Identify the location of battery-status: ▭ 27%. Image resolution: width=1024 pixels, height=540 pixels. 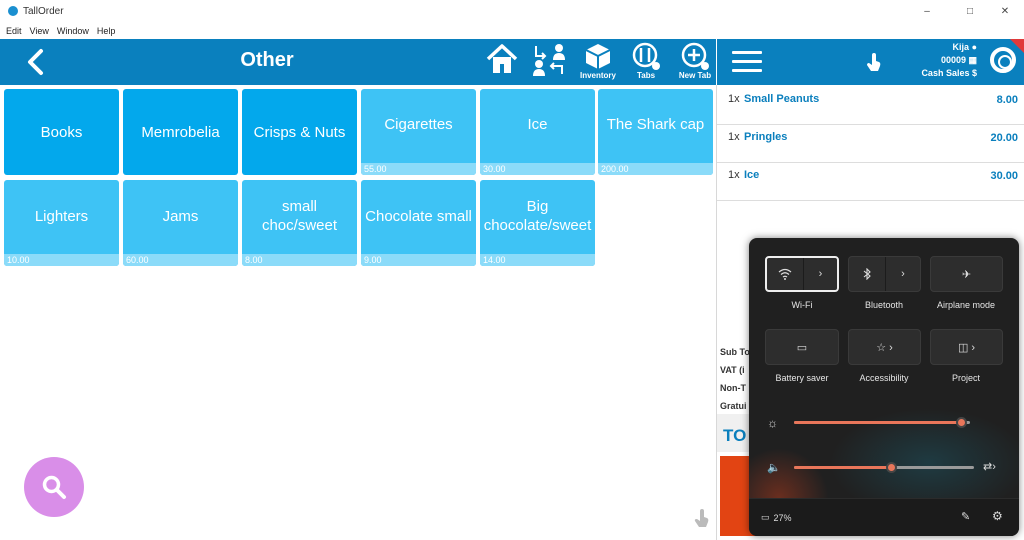
(776, 517).